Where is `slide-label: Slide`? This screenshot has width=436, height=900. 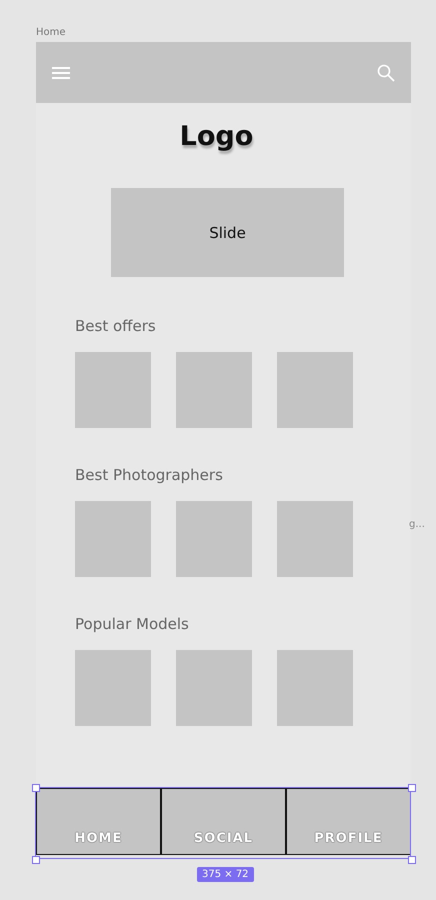 slide-label: Slide is located at coordinates (227, 233).